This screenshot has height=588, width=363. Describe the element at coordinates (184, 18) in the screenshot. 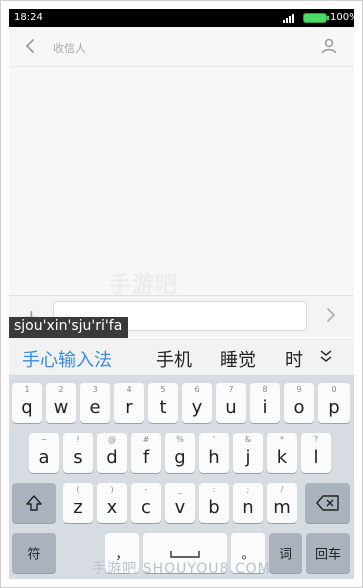

I see `status-bar: 18:24 100%` at that location.